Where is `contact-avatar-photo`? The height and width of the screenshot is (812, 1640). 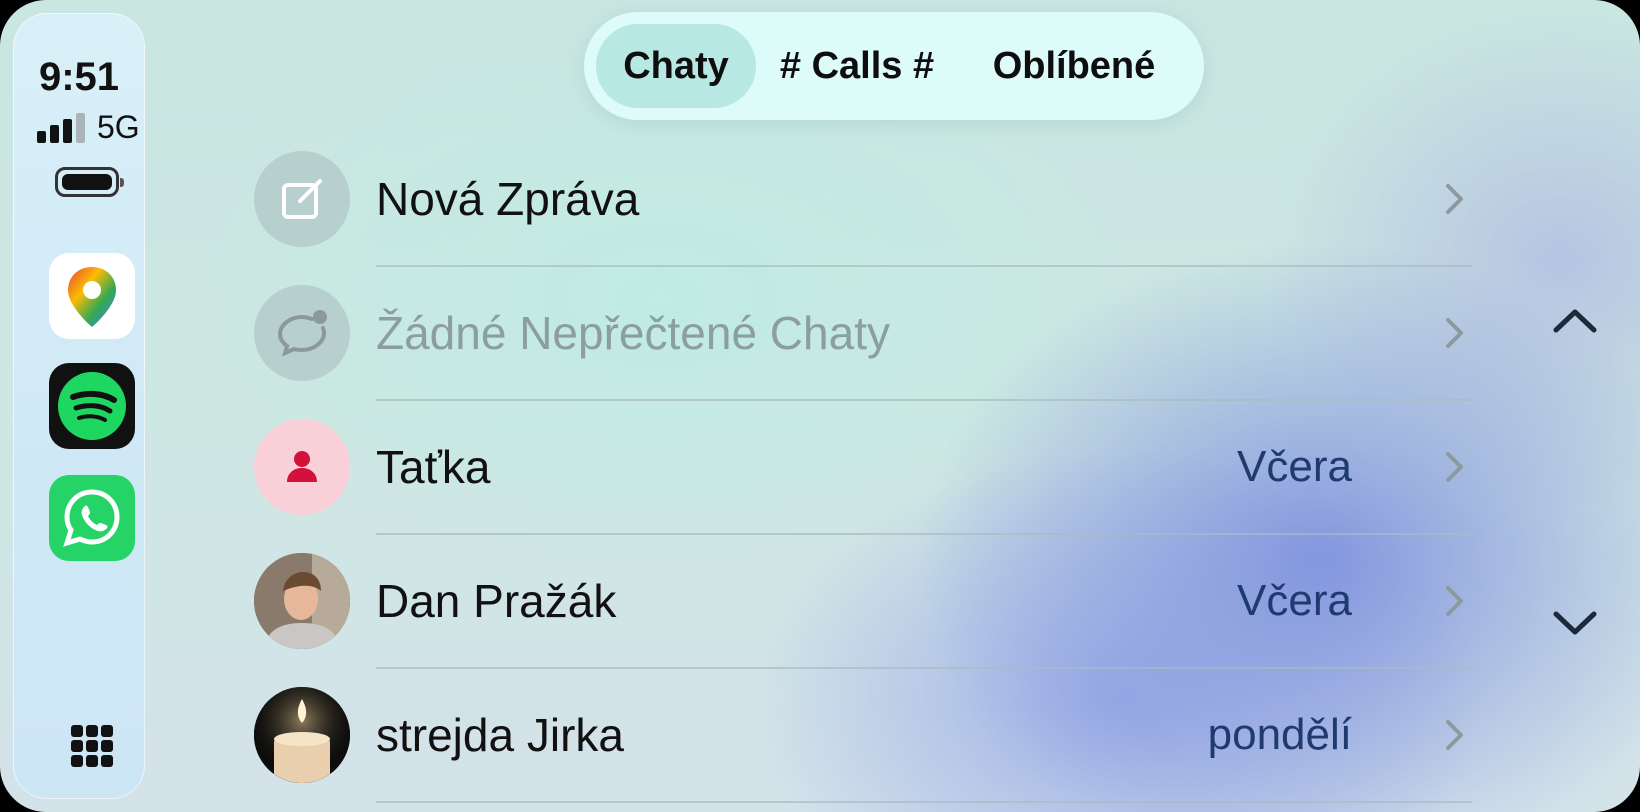 contact-avatar-photo is located at coordinates (302, 601).